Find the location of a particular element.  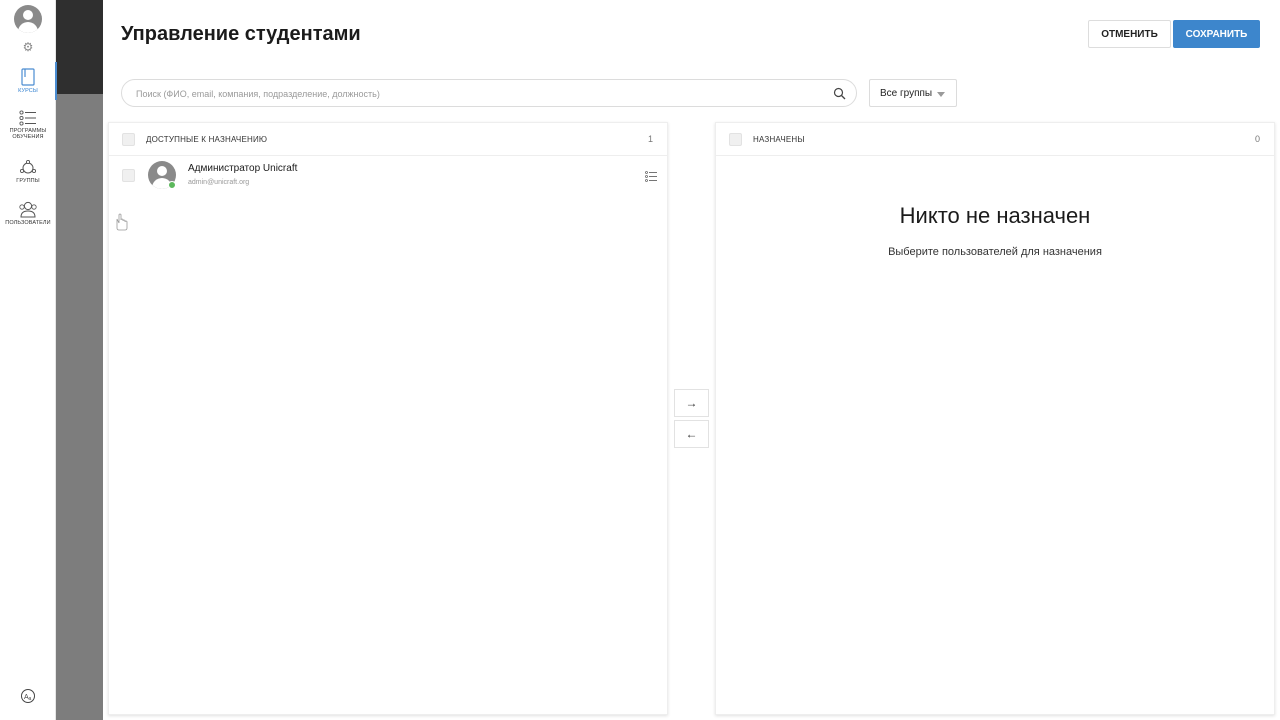

assigned-header-label: Назначены is located at coordinates (779, 139).